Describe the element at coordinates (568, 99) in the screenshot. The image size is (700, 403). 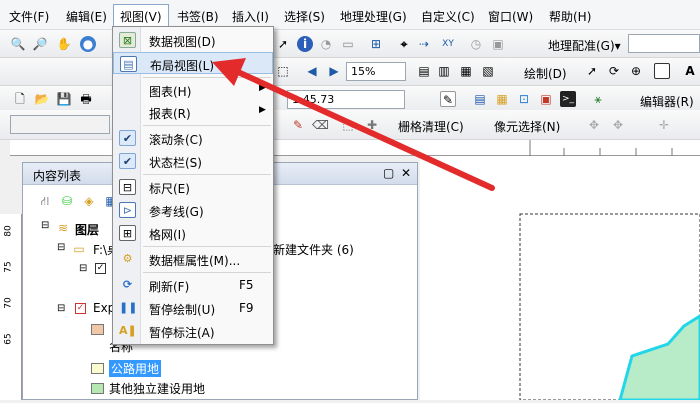
I see `python-icon: >_` at that location.